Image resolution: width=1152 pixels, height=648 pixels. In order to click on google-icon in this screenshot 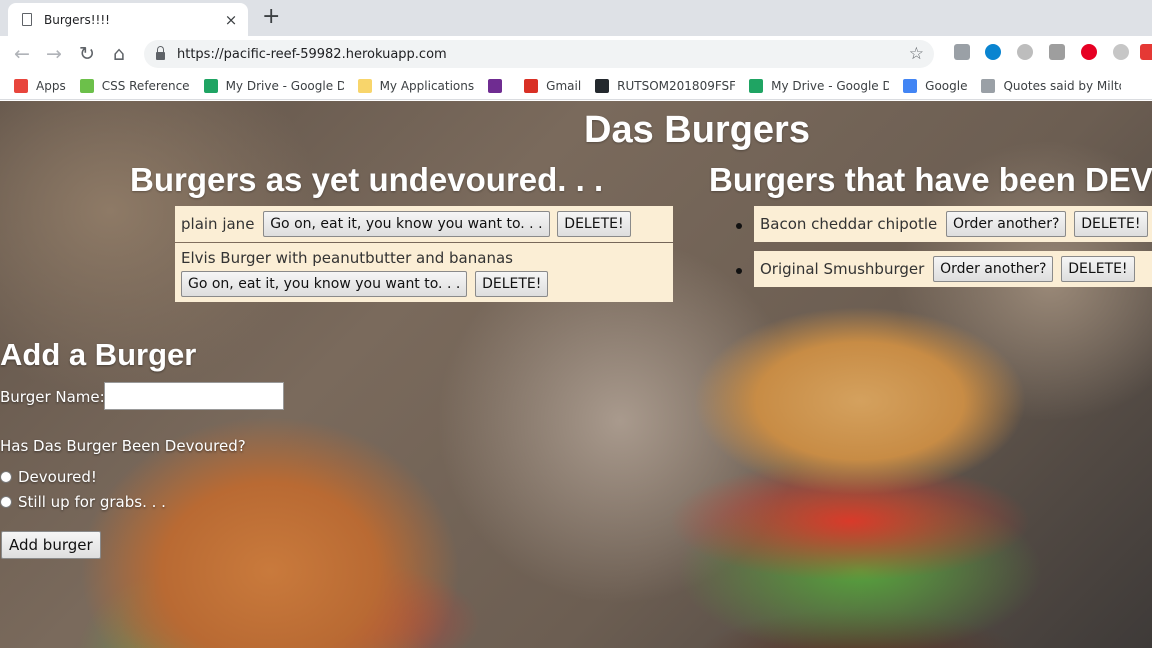, I will do `click(910, 85)`.